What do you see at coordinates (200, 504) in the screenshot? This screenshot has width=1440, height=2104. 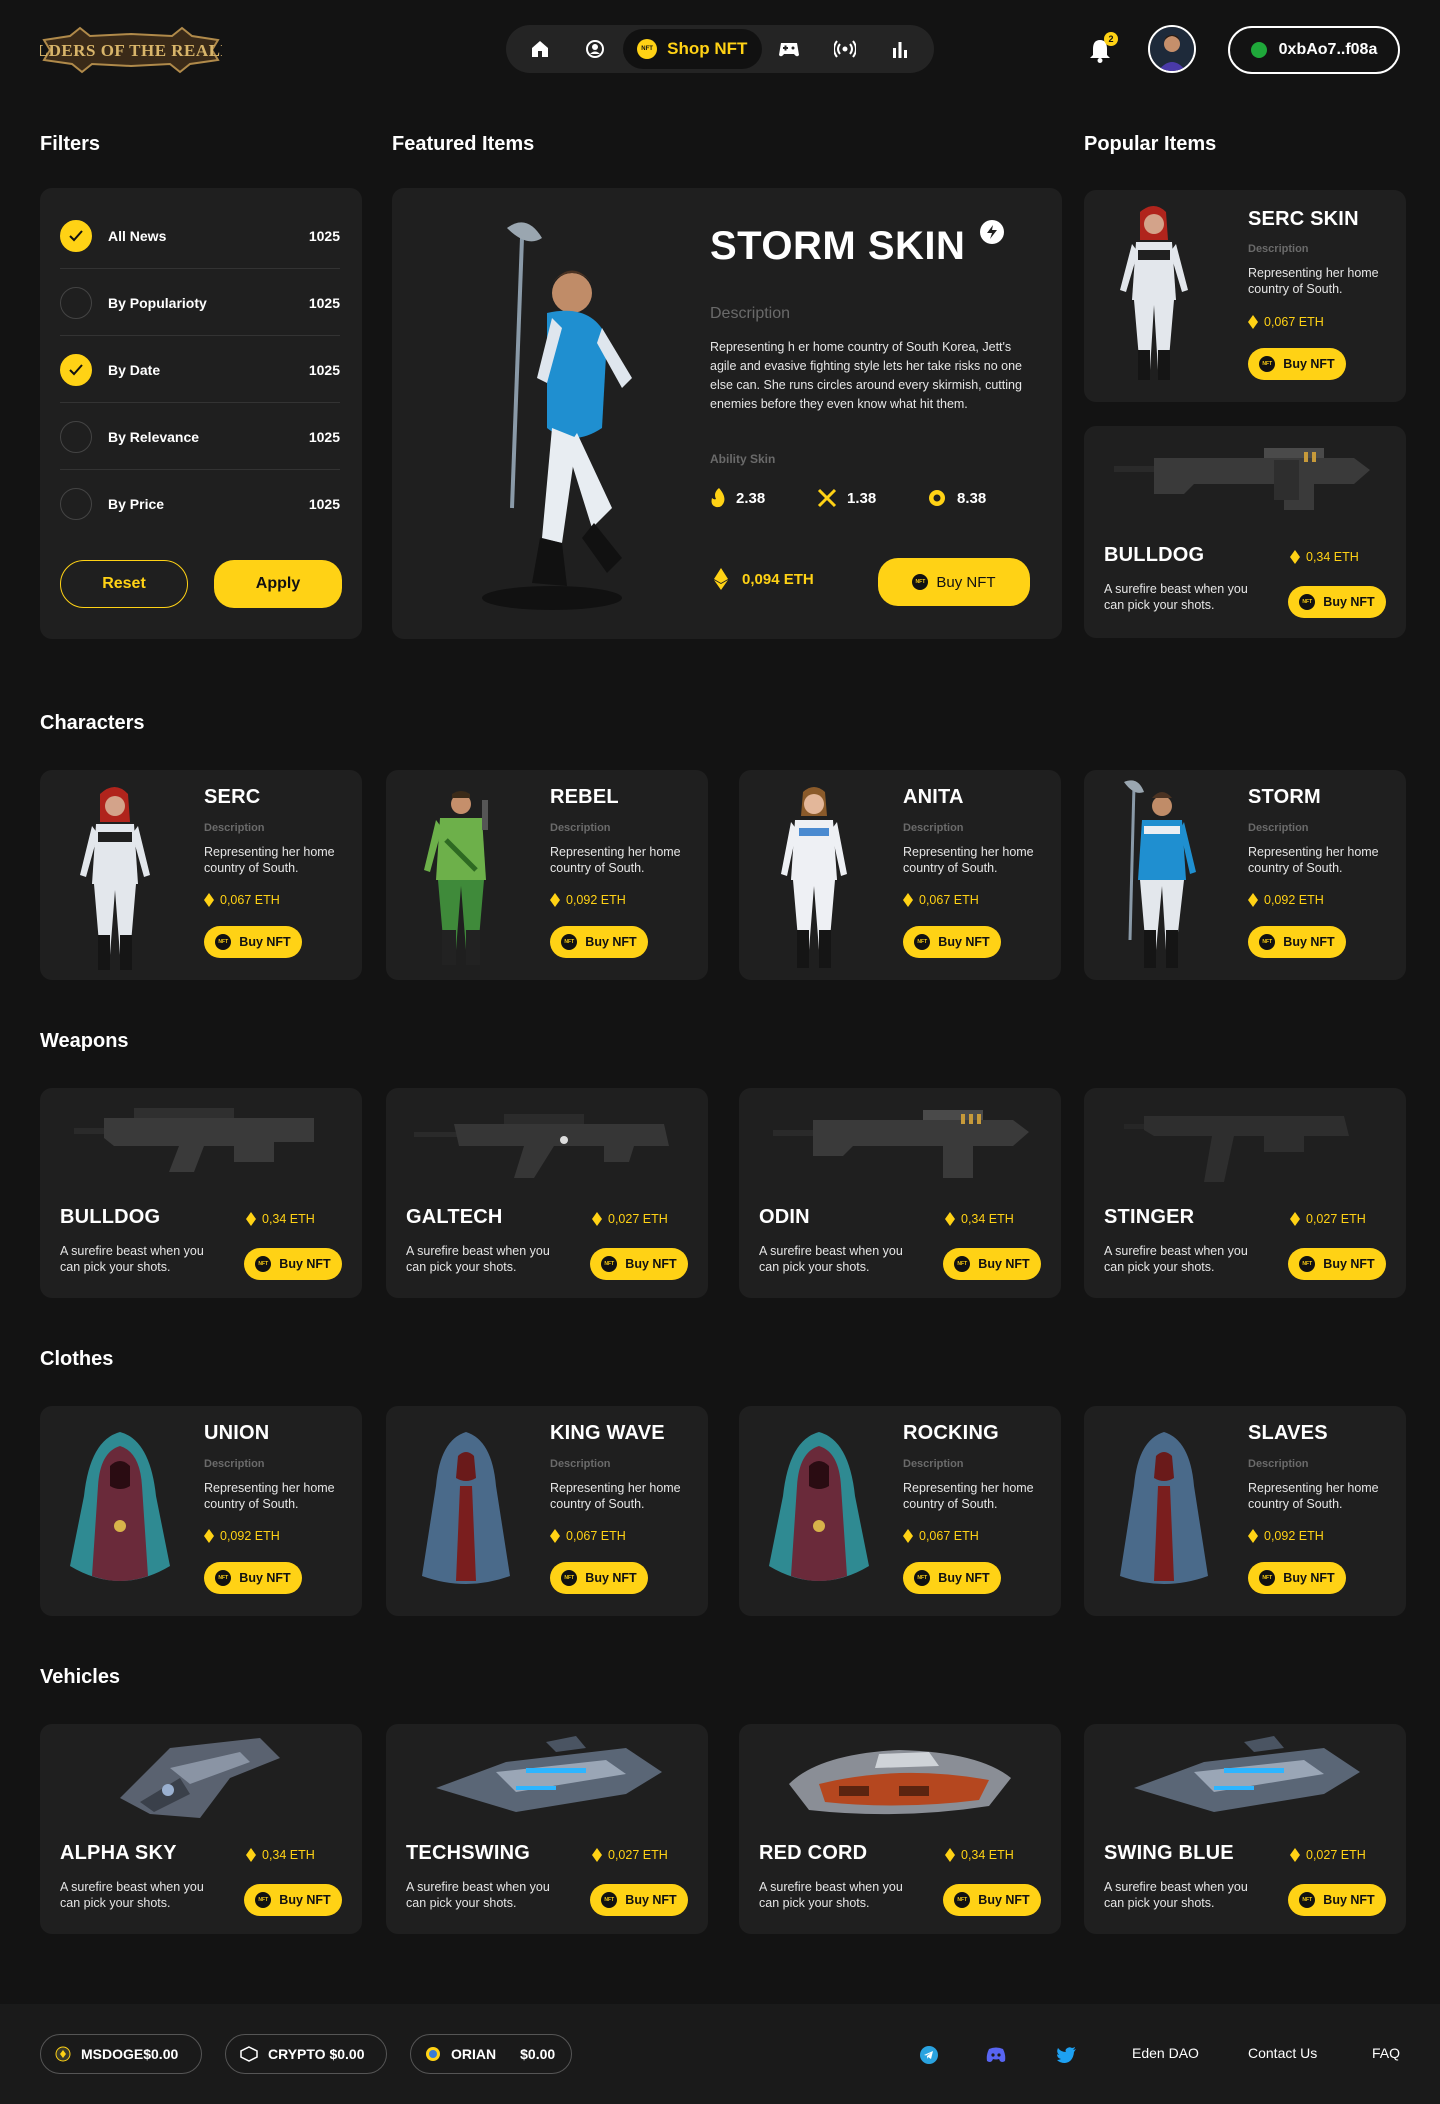 I see `filter-by-price: By Price 1025` at bounding box center [200, 504].